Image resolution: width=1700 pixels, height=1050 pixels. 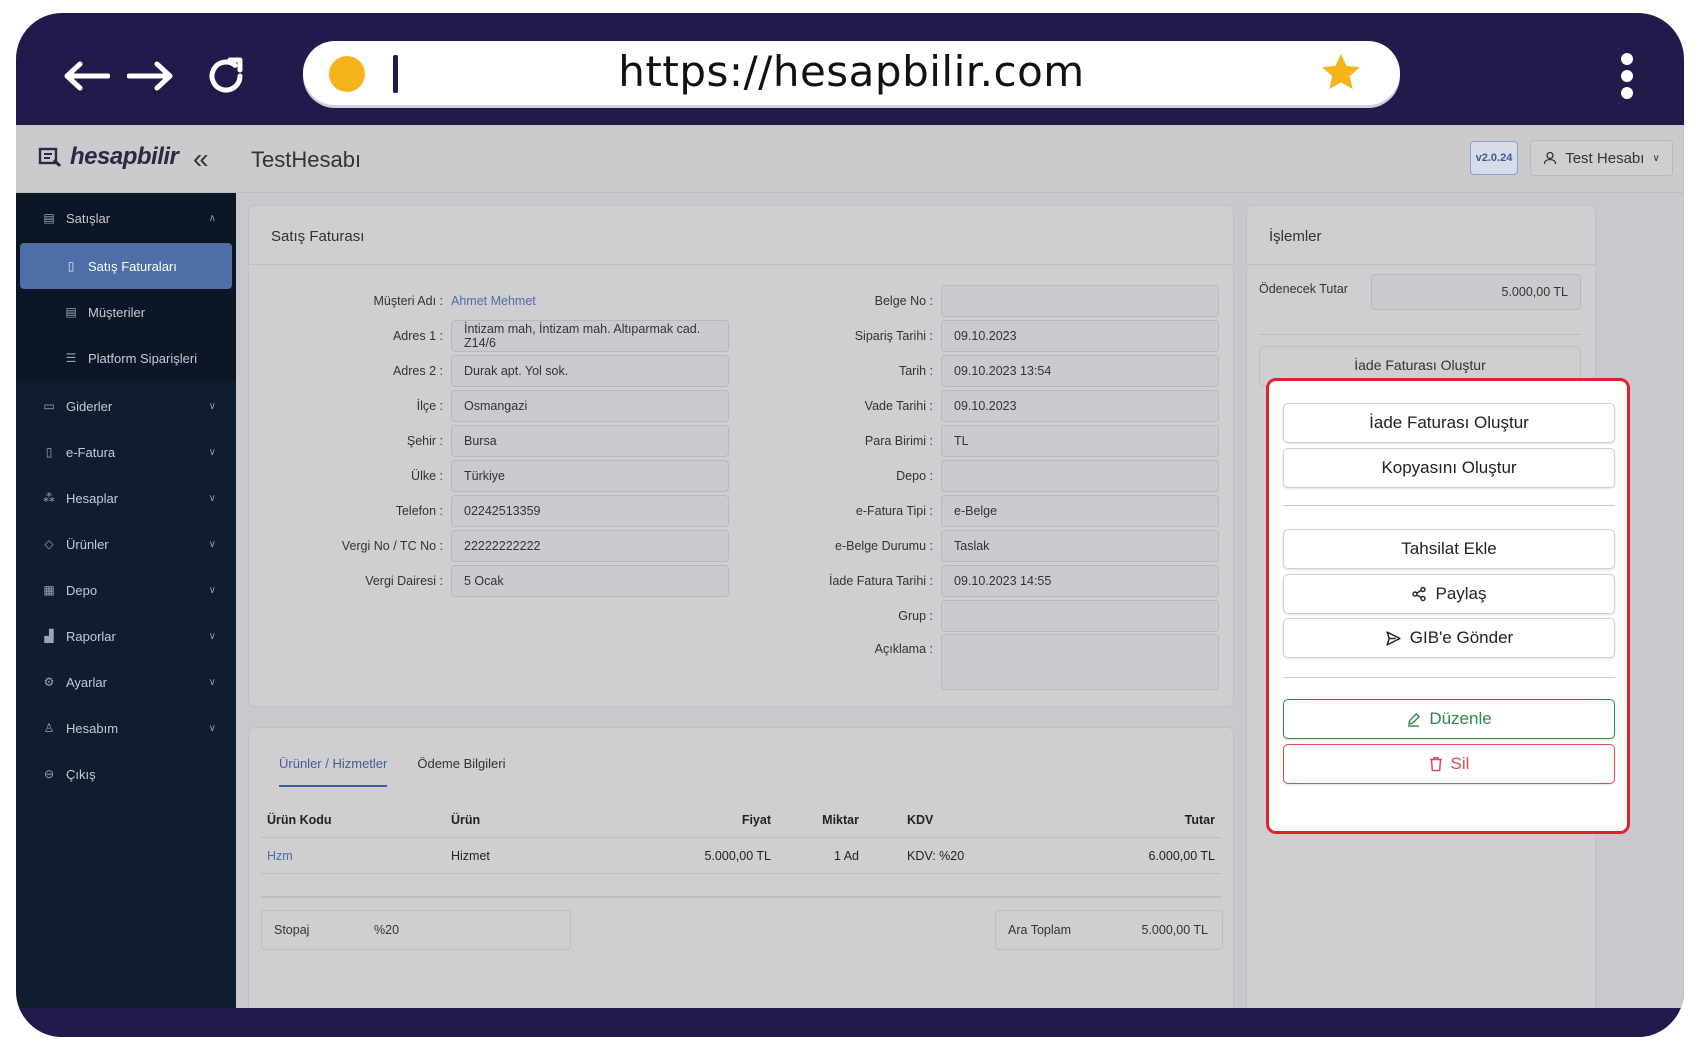 I want to click on address-bar: https://hesapbilir.com, so click(x=851, y=73).